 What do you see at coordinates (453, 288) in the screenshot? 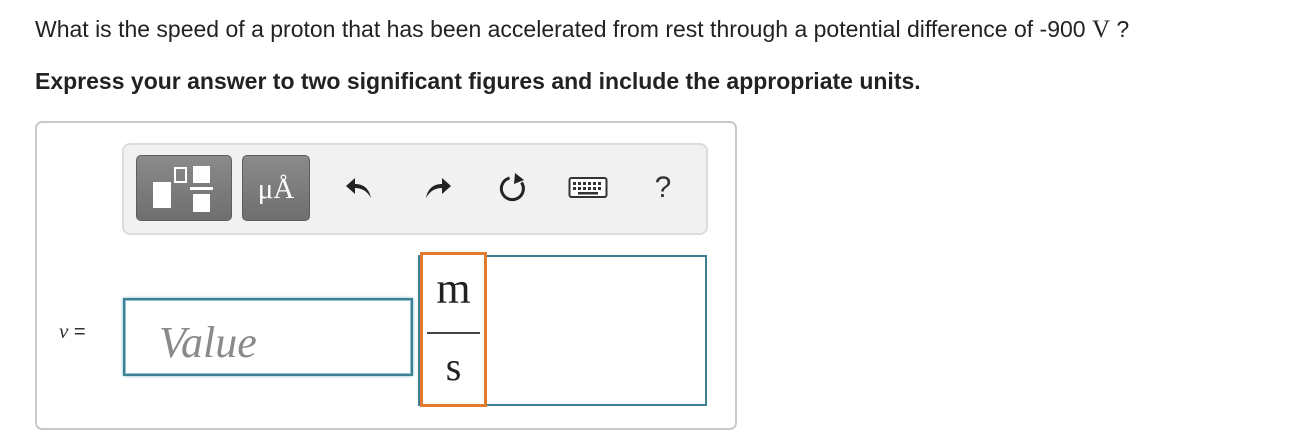
I see `unit-numerator: m` at bounding box center [453, 288].